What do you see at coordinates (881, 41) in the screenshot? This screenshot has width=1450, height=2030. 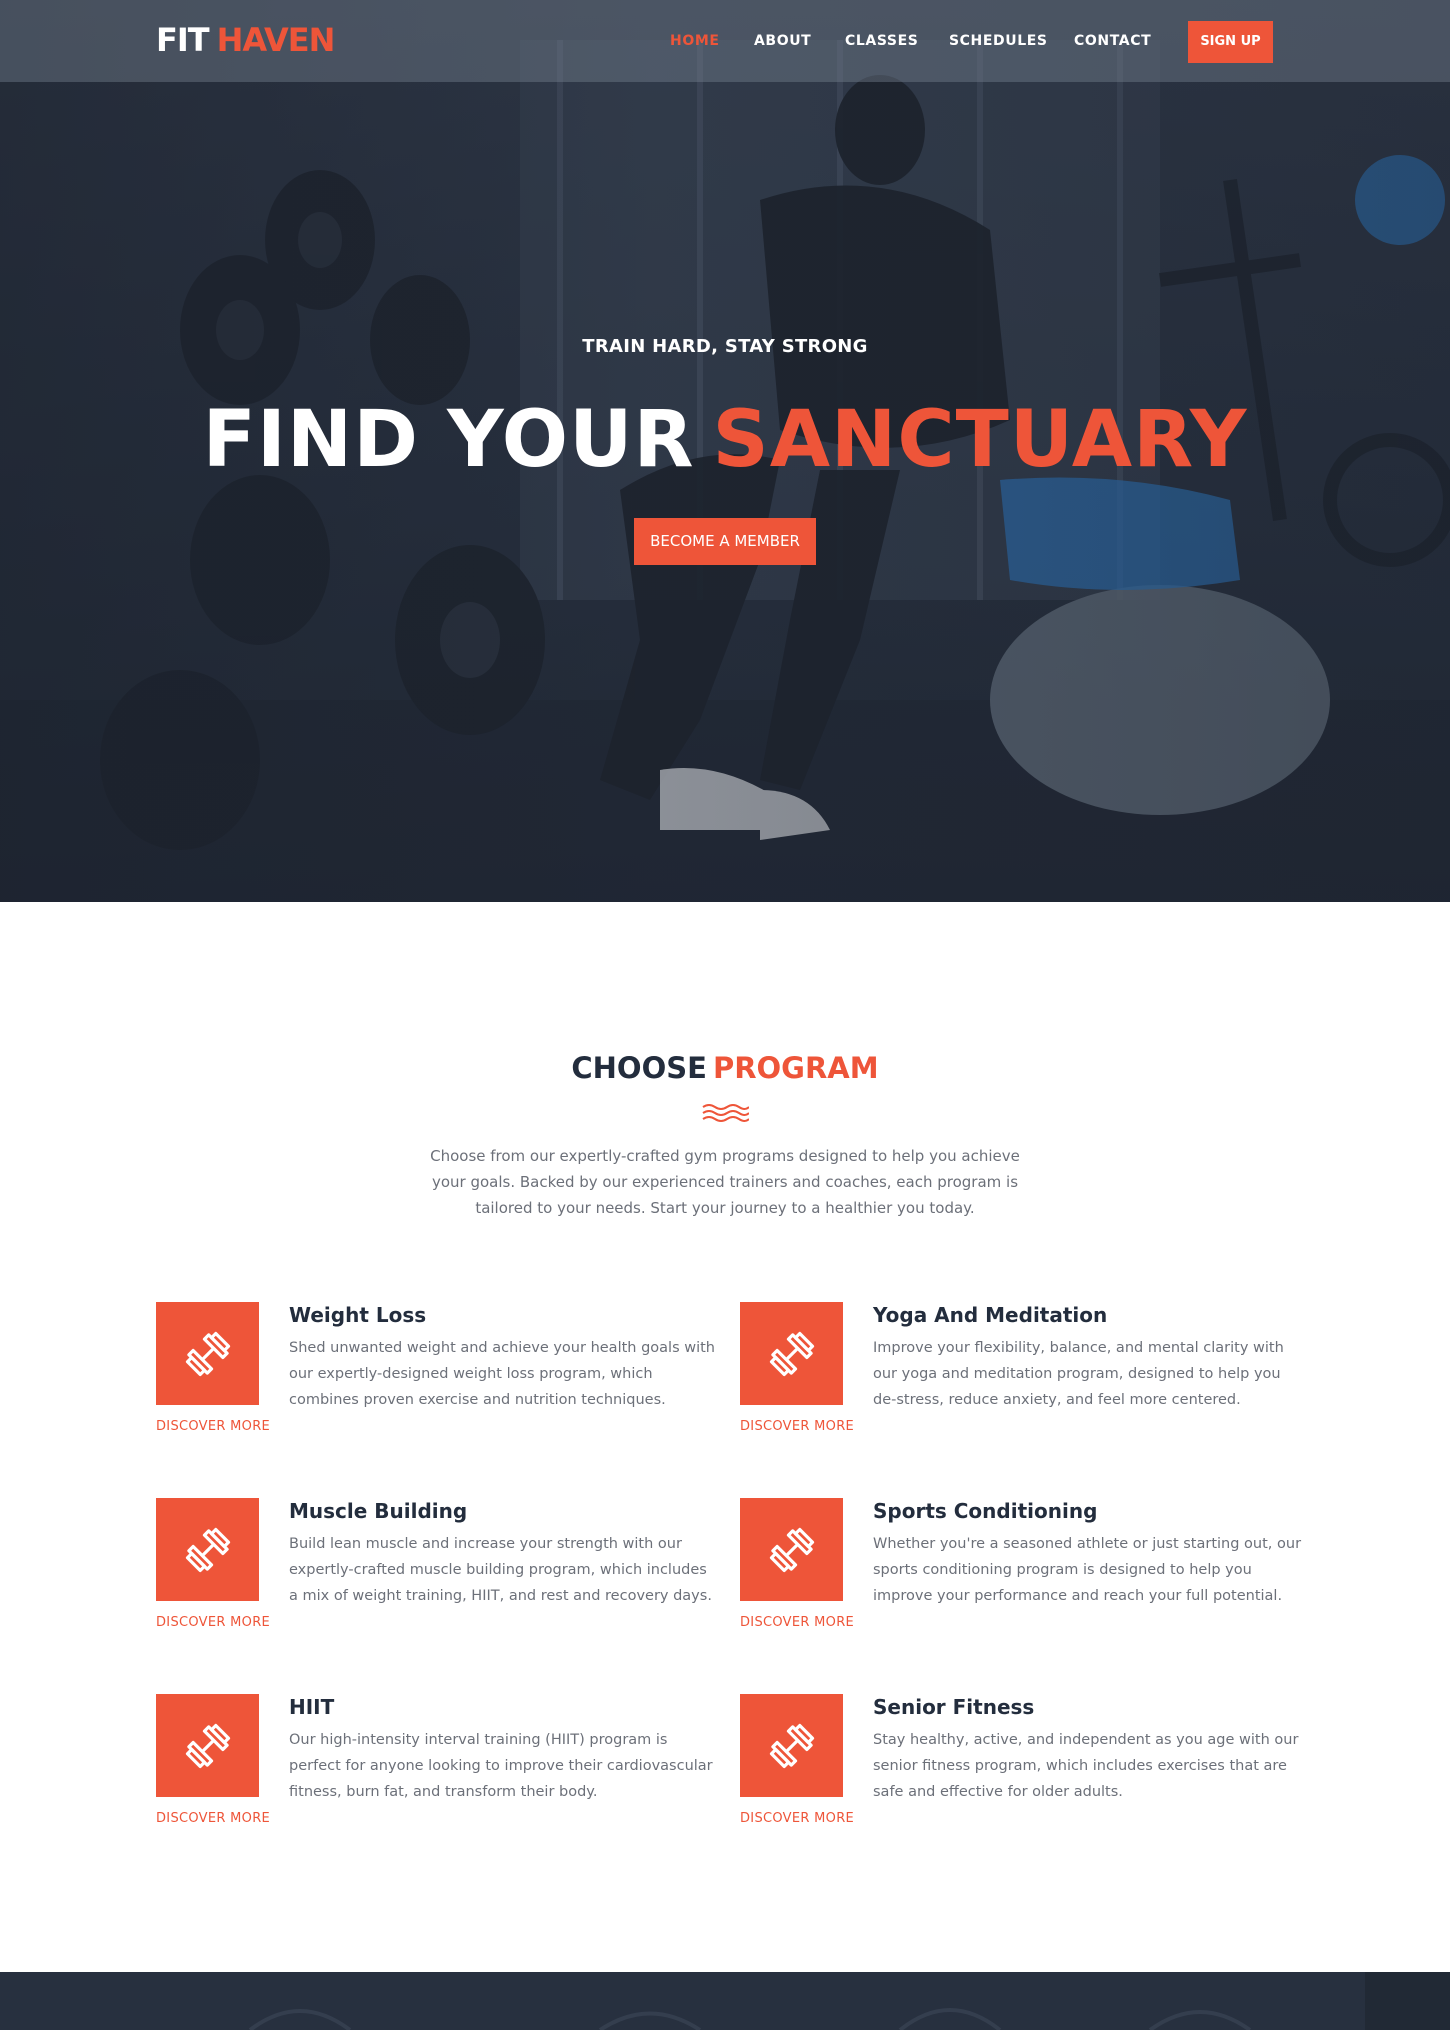 I see `nav-item-classes: CLASSES` at bounding box center [881, 41].